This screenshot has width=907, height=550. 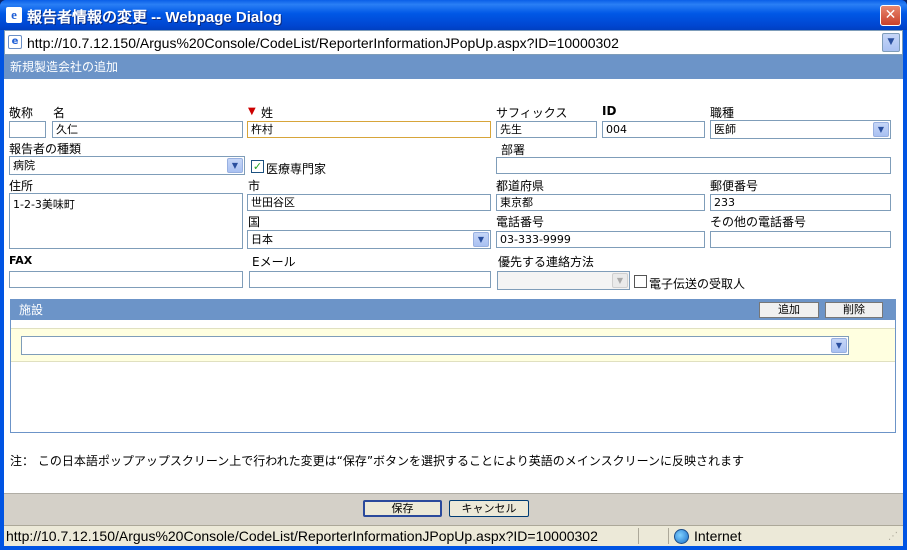 What do you see at coordinates (800, 129) in the screenshot?
I see `occupation-select: 医師 ▼` at bounding box center [800, 129].